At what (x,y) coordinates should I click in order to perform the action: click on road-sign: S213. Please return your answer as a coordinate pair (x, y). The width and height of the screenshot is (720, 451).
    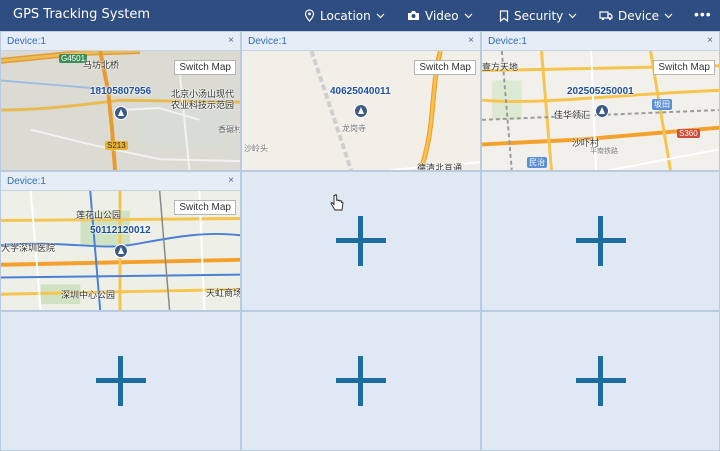
    Looking at the image, I should click on (116, 145).